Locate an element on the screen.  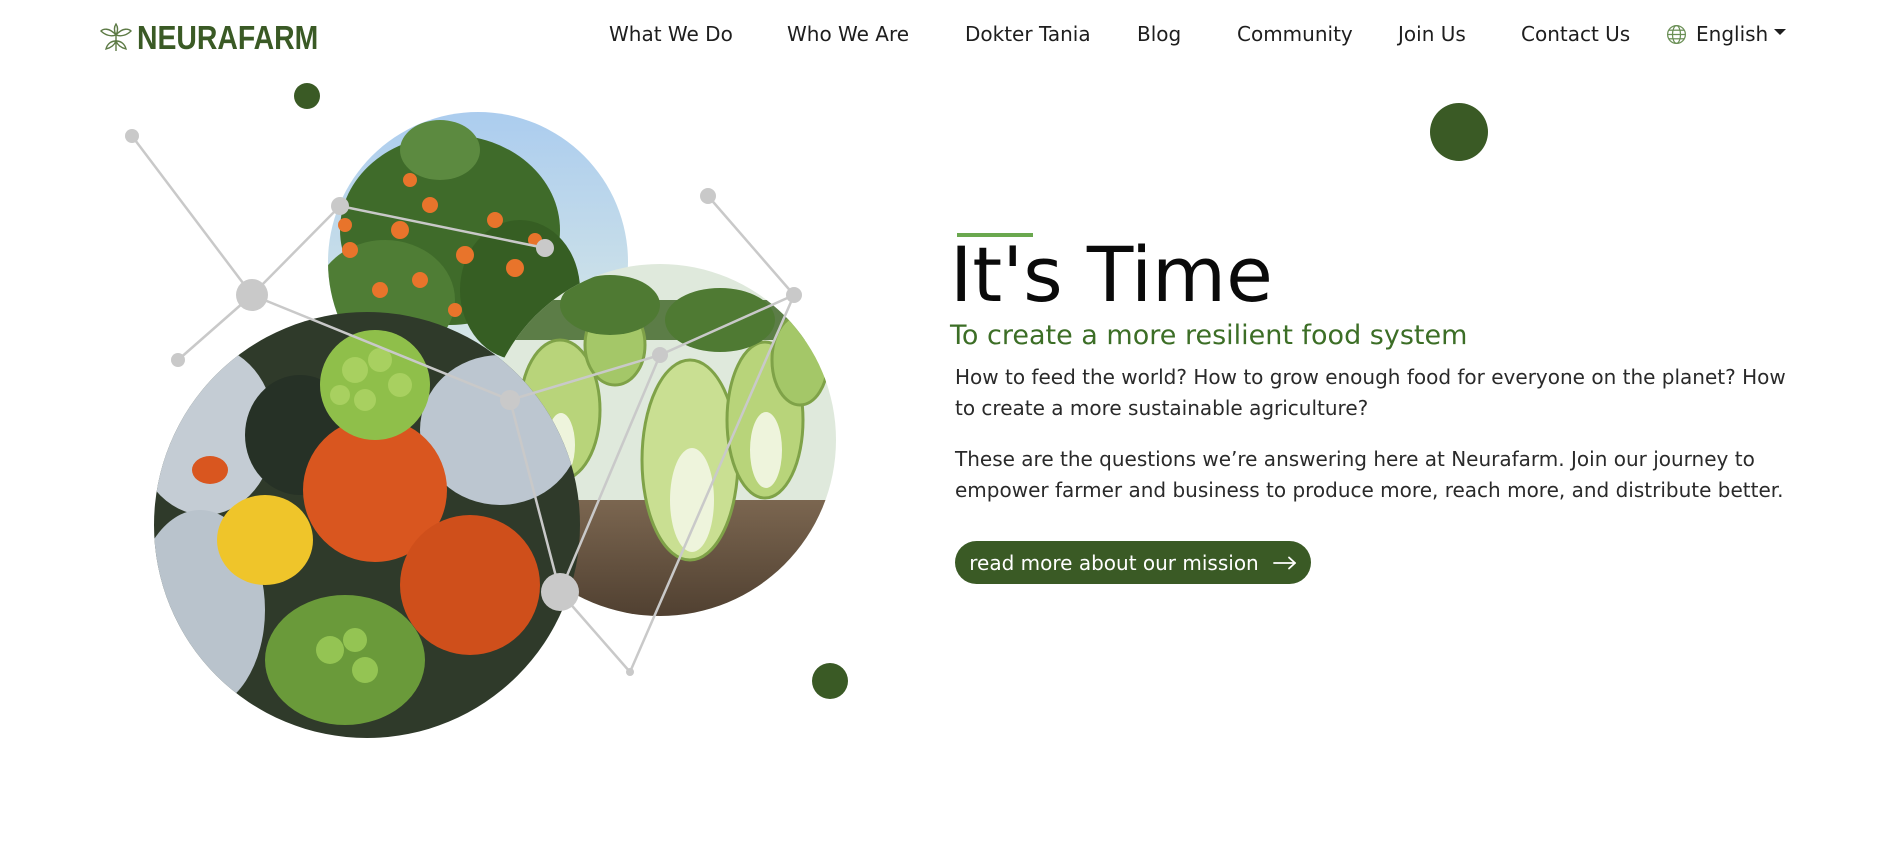
arrow-right-icon is located at coordinates (1284, 562).